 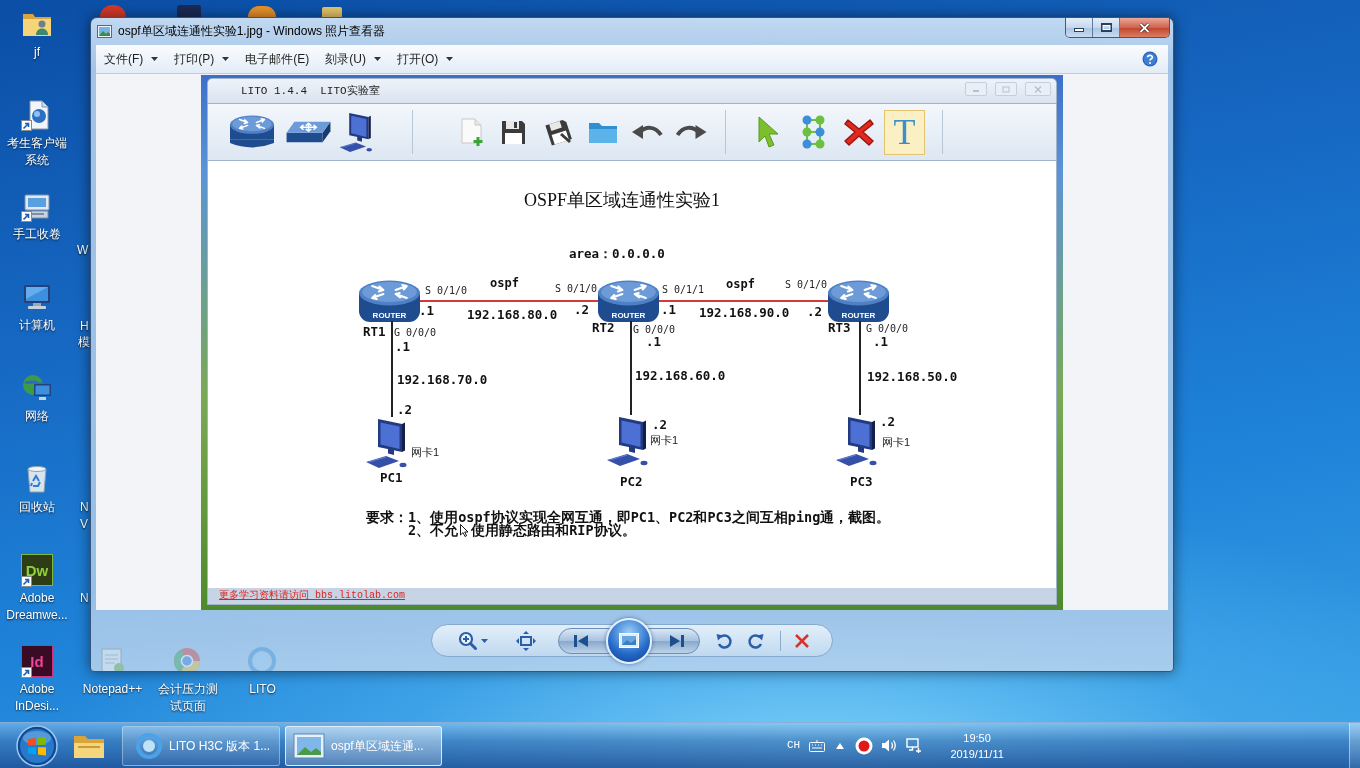 I want to click on window-title: ospf单区域连通性实验1.jpg - Windows 照片查看器, so click(x=252, y=31).